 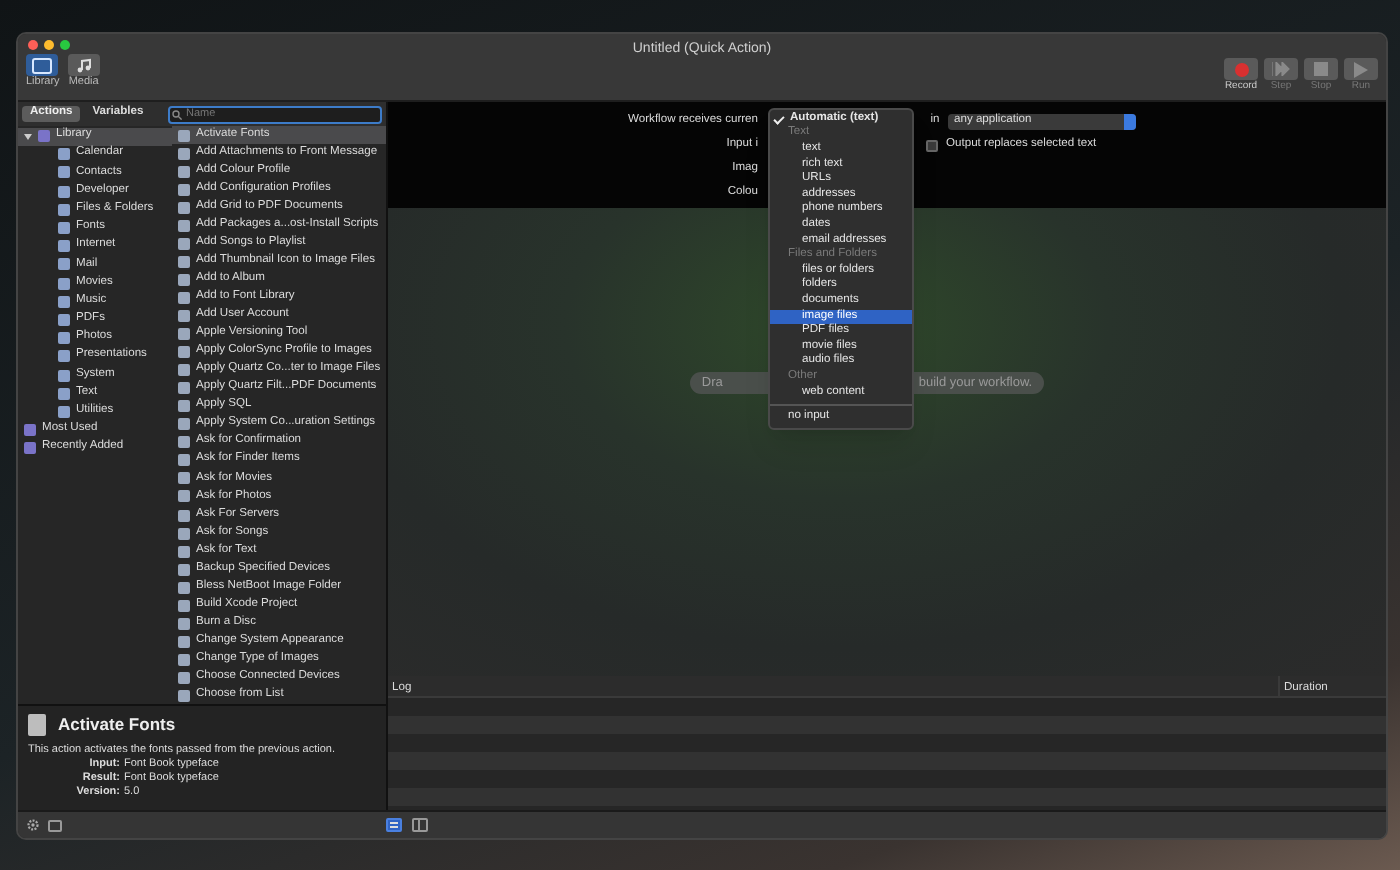 What do you see at coordinates (1241, 69) in the screenshot?
I see `record-icon` at bounding box center [1241, 69].